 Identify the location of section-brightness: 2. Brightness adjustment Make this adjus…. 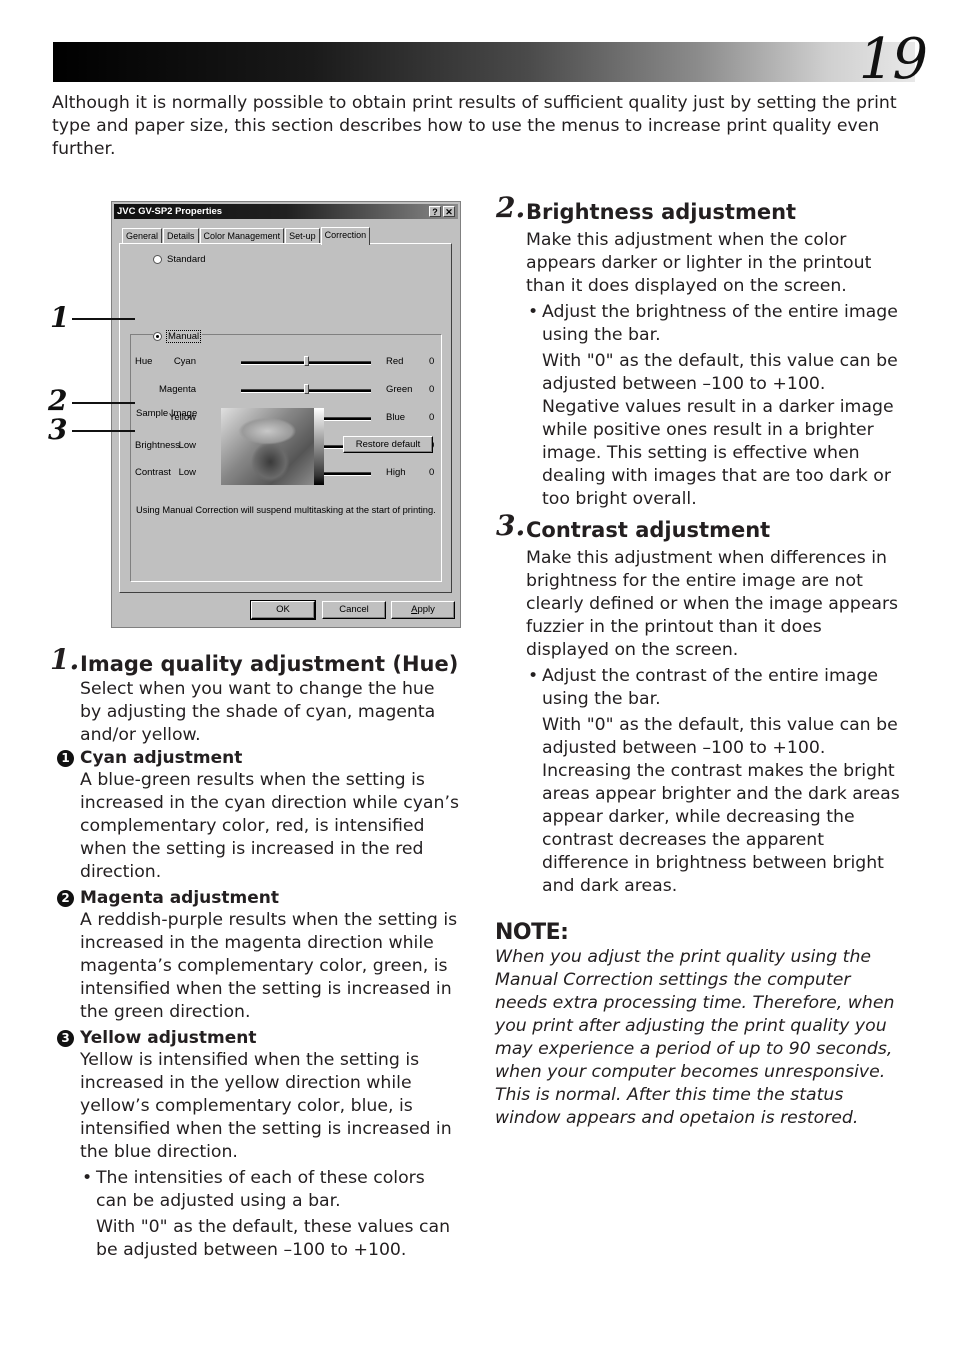
(701, 352).